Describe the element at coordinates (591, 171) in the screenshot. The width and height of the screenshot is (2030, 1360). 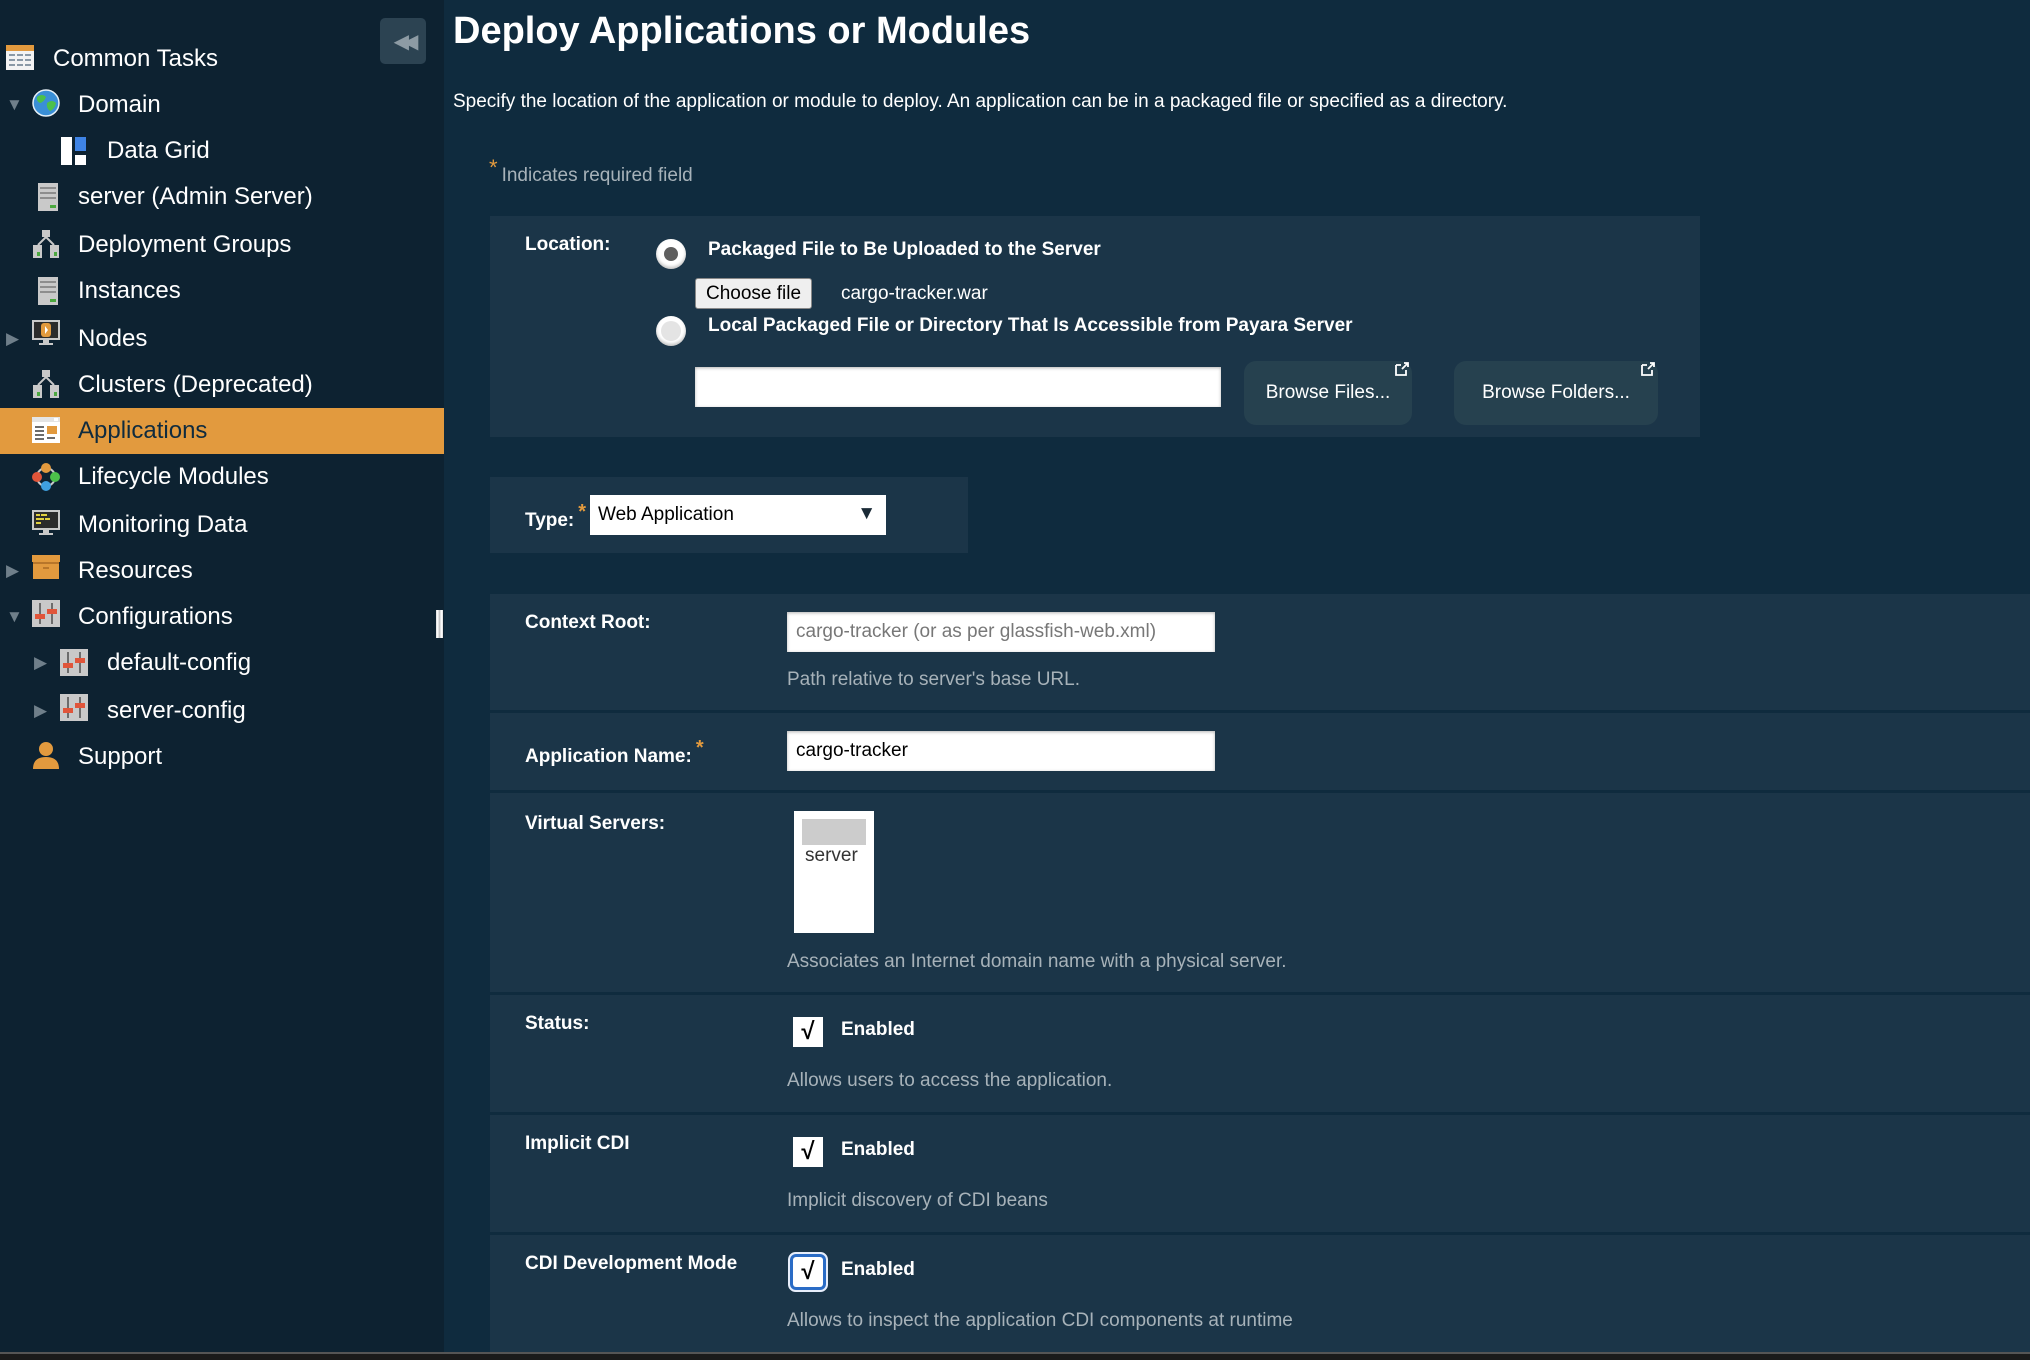
I see `required-field-note: * Indicates required field` at that location.